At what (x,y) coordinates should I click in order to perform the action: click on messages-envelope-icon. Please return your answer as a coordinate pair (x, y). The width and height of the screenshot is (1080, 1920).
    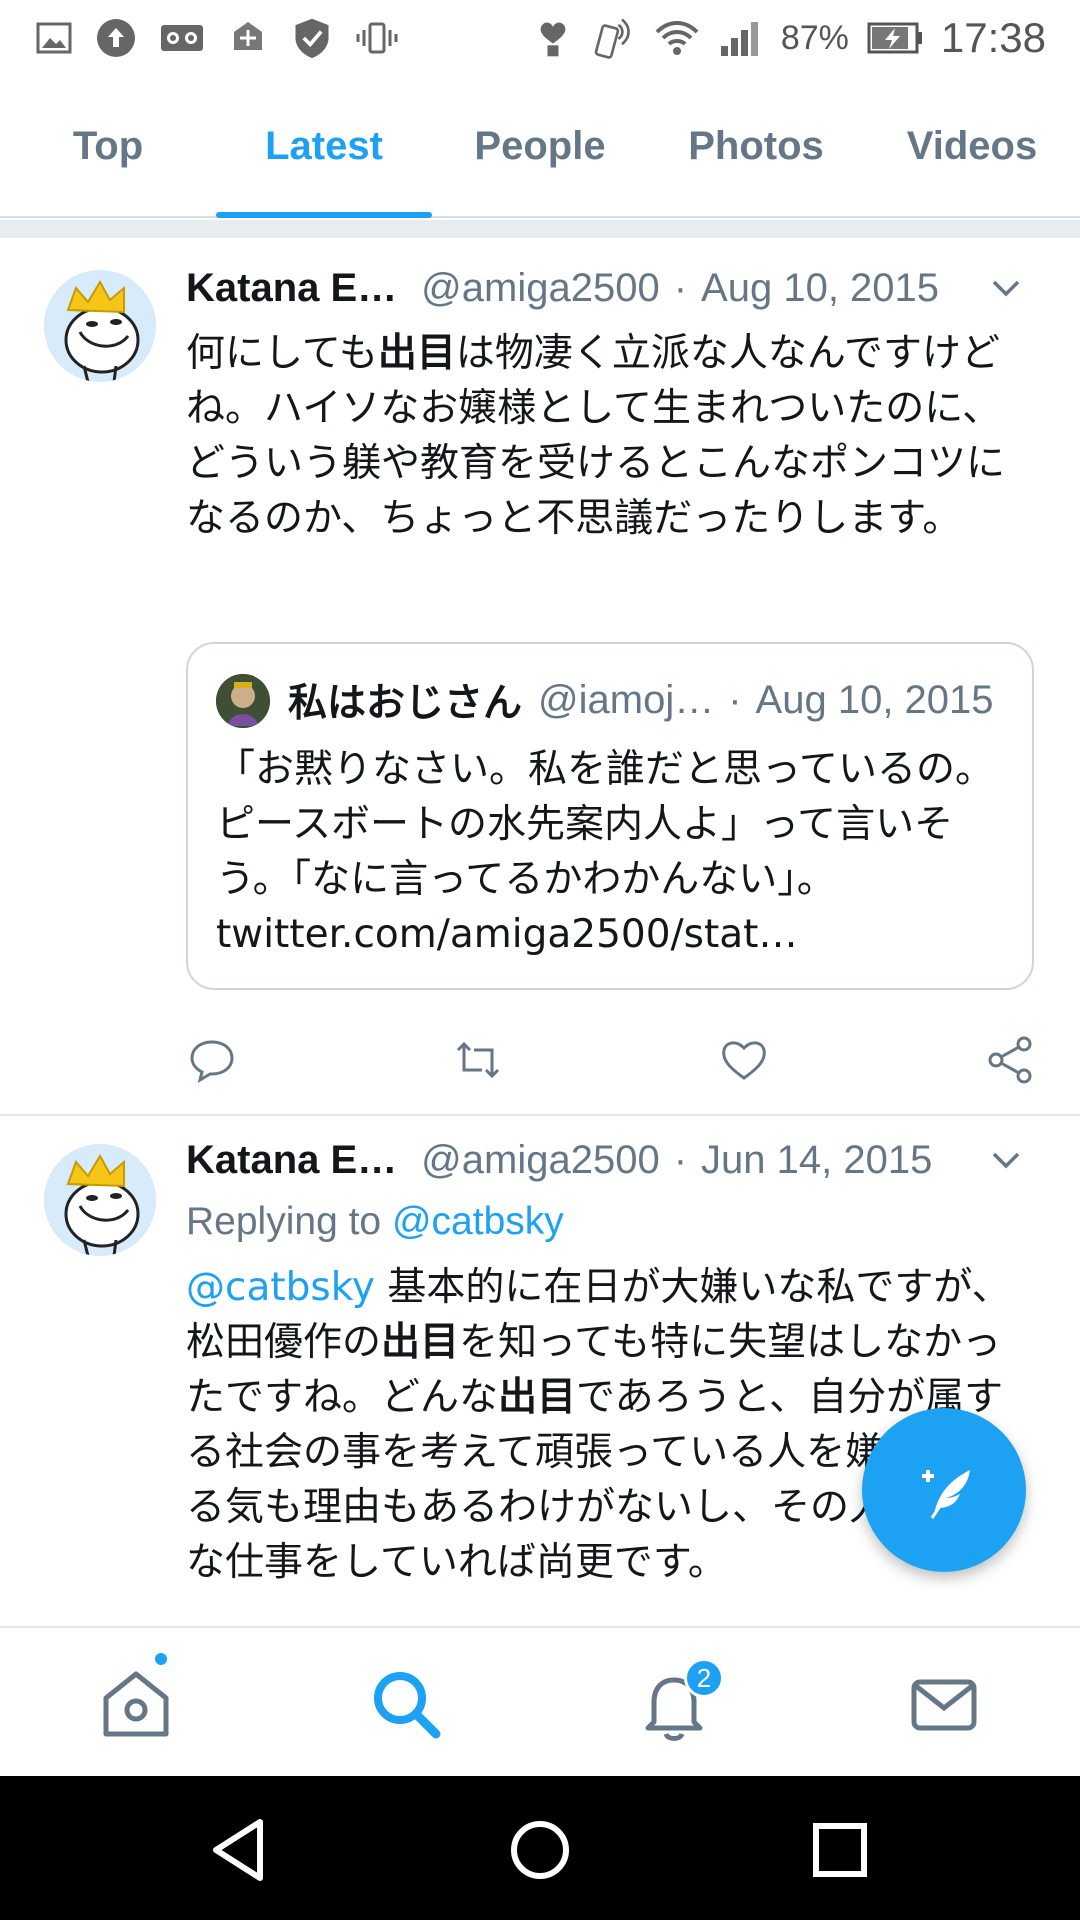
    Looking at the image, I should click on (944, 1704).